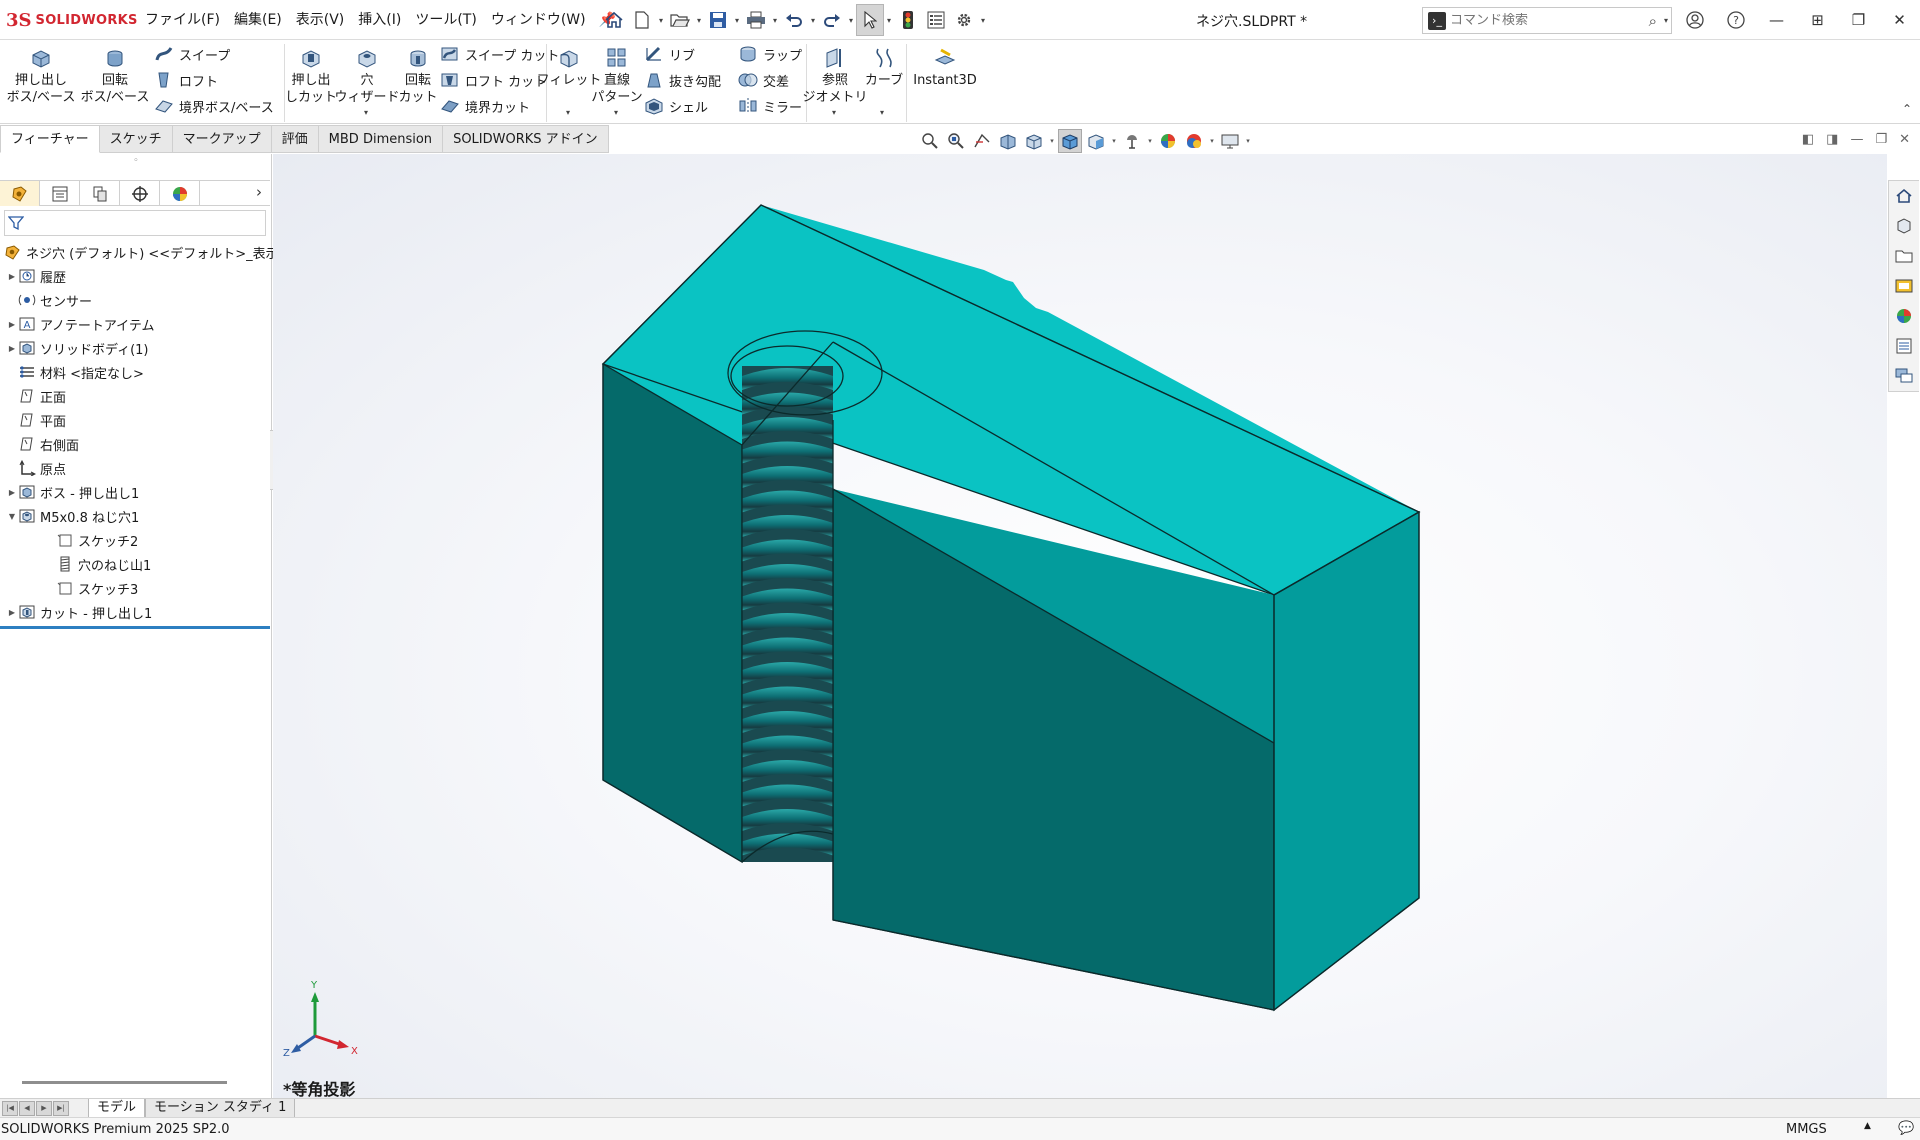  Describe the element at coordinates (964, 20) in the screenshot. I see `options-button` at that location.